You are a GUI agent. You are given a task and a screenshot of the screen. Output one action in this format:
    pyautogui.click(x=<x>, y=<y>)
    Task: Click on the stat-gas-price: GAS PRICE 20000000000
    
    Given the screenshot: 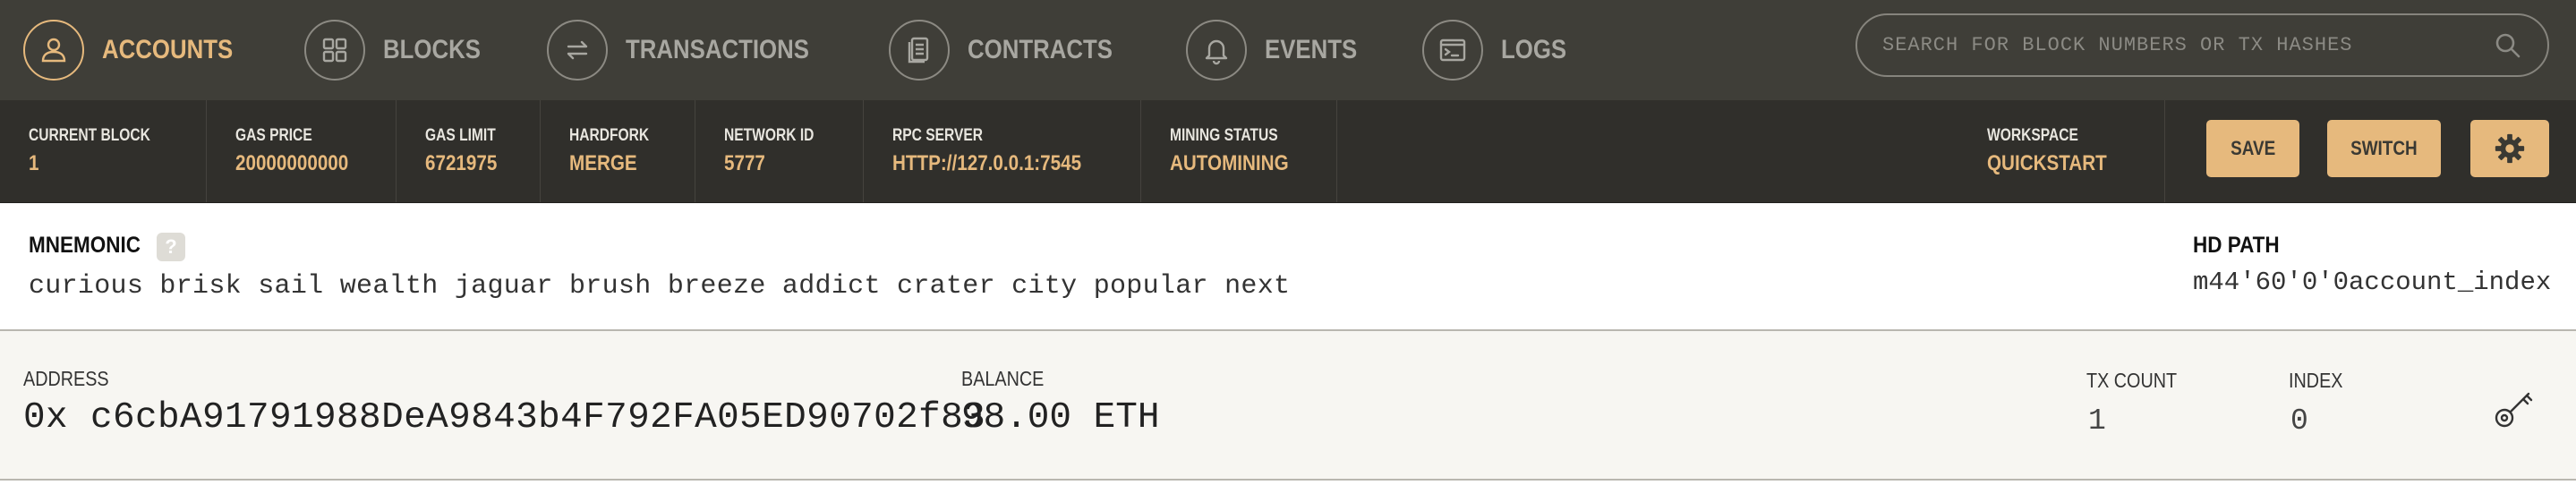 What is the action you would take?
    pyautogui.click(x=302, y=151)
    